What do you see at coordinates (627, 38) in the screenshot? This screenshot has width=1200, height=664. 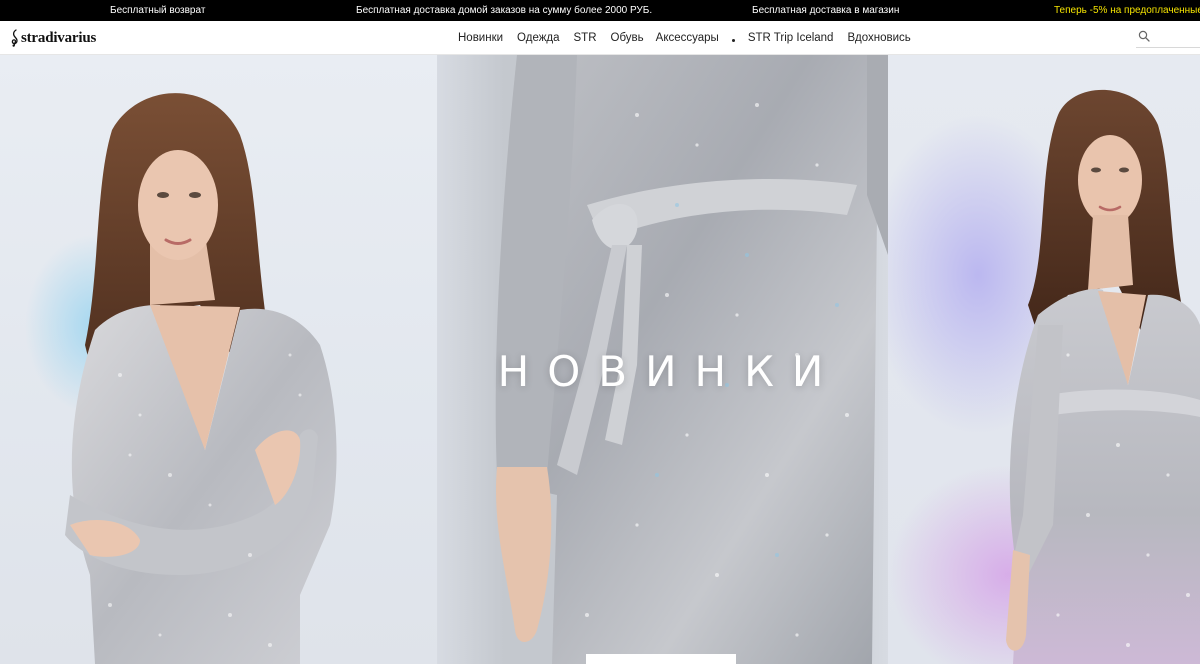 I see `nav-item-shoes: Обувь` at bounding box center [627, 38].